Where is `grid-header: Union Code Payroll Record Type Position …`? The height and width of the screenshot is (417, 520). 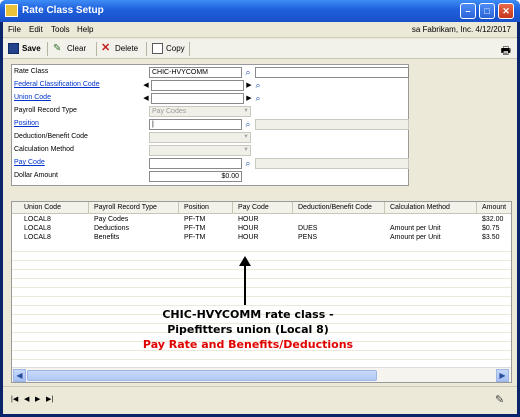
grid-header: Union Code Payroll Record Type Position … is located at coordinates (261, 208).